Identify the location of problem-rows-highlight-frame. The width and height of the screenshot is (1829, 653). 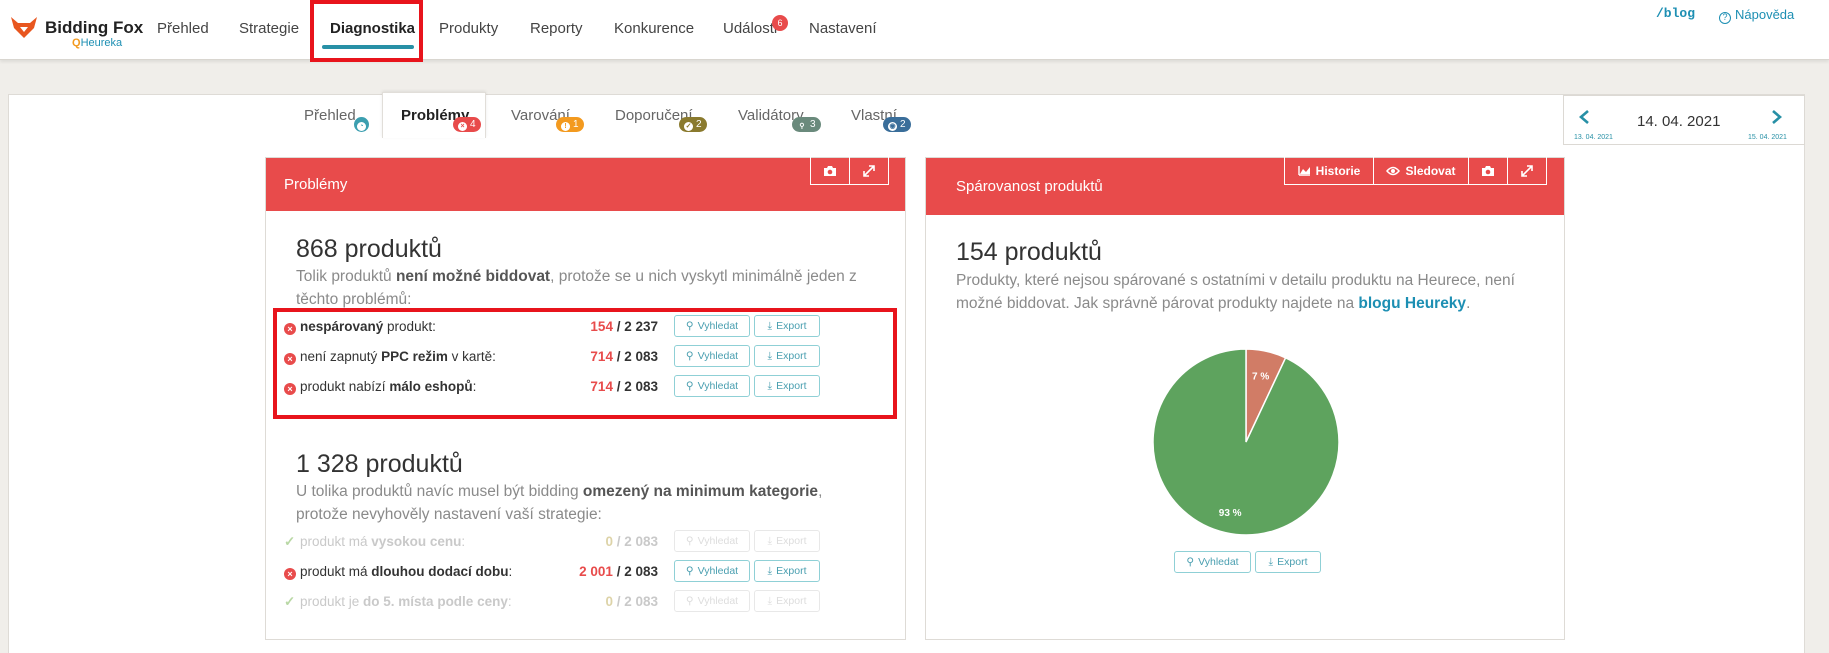
(585, 363).